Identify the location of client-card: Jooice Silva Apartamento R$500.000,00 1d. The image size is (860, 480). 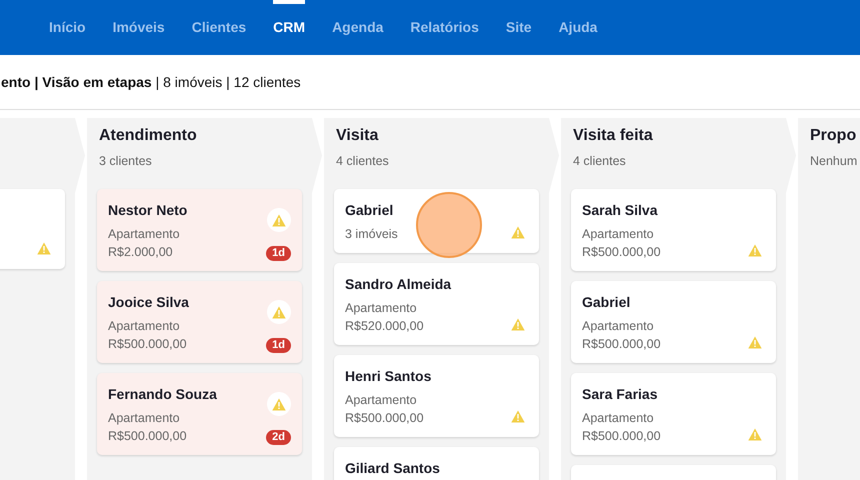
(199, 322).